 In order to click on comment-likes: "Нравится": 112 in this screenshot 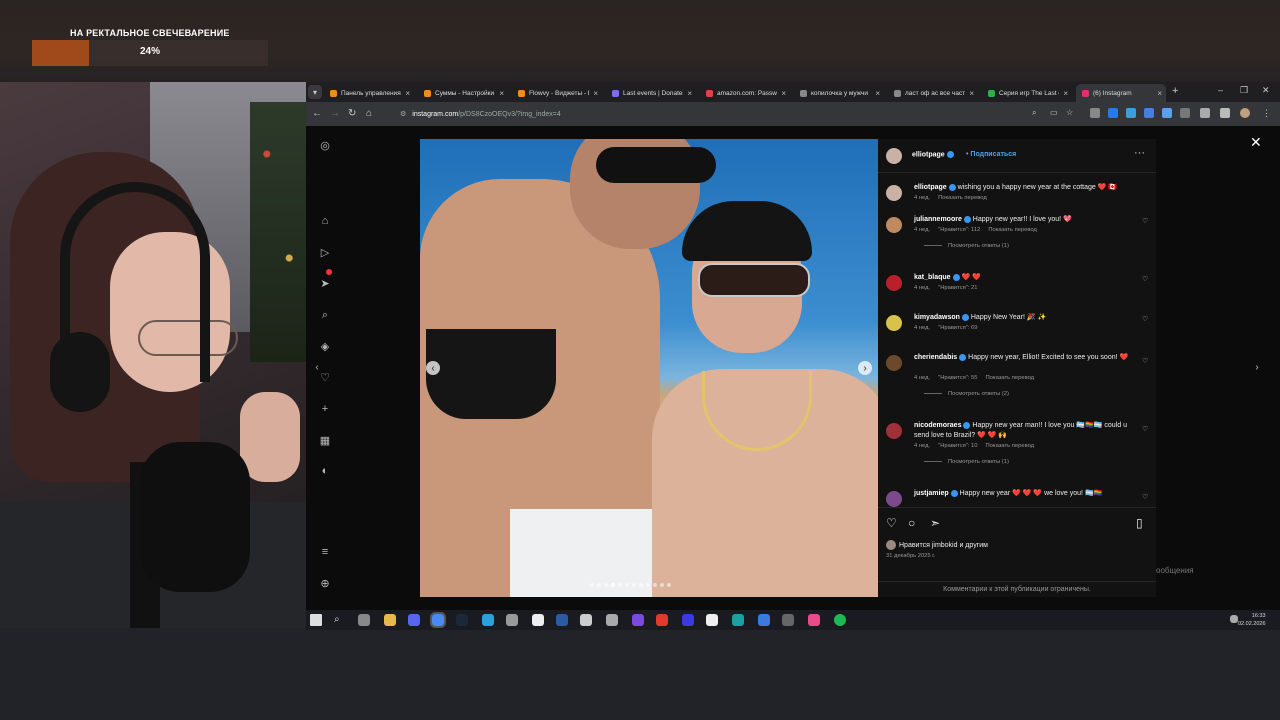, I will do `click(959, 230)`.